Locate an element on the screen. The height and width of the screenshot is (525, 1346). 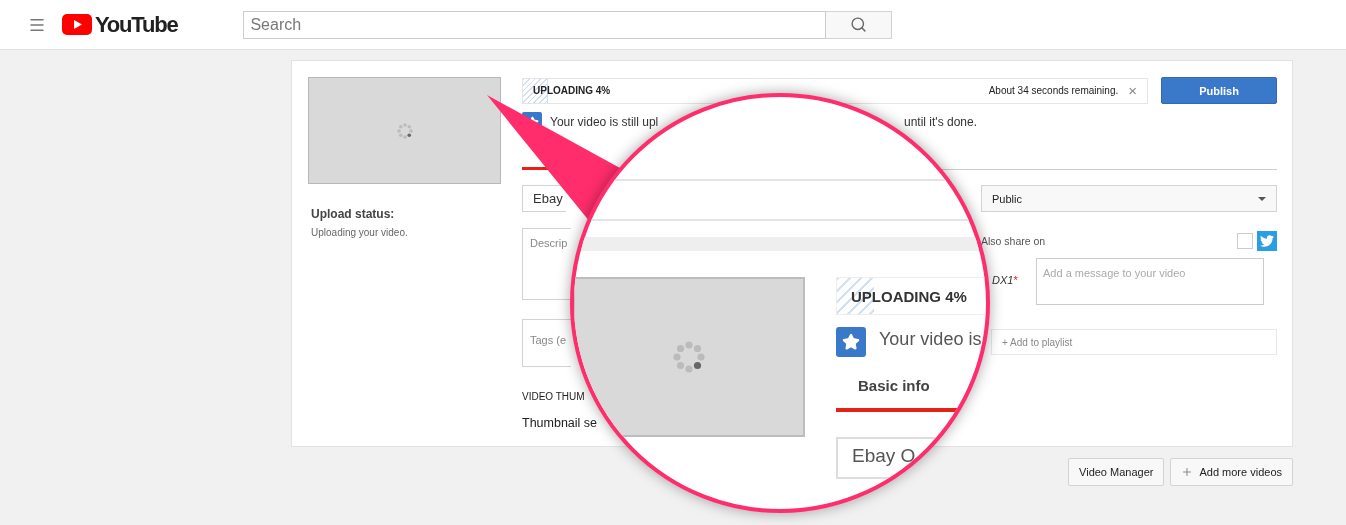
account-name: DX1* is located at coordinates (1005, 280).